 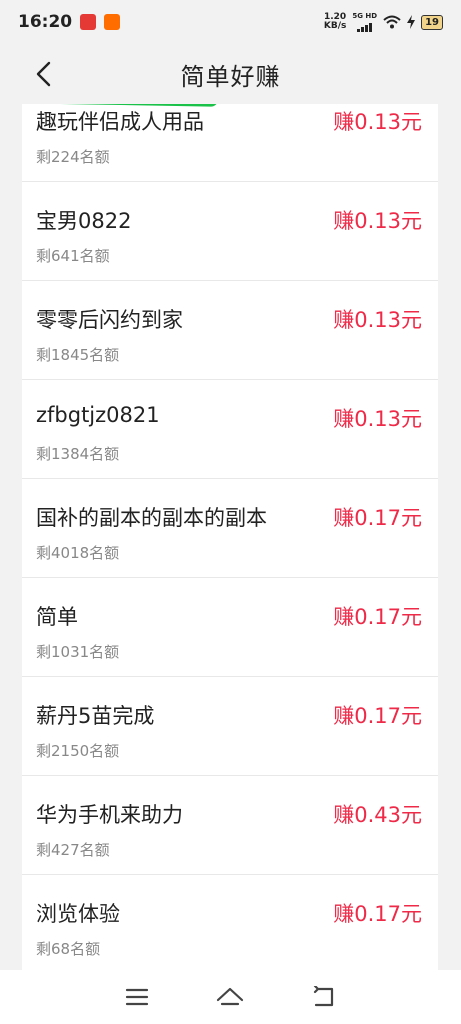 What do you see at coordinates (230, 825) in the screenshot?
I see `task-row: 华为手机来助力 剩427名额 赚0.43元` at bounding box center [230, 825].